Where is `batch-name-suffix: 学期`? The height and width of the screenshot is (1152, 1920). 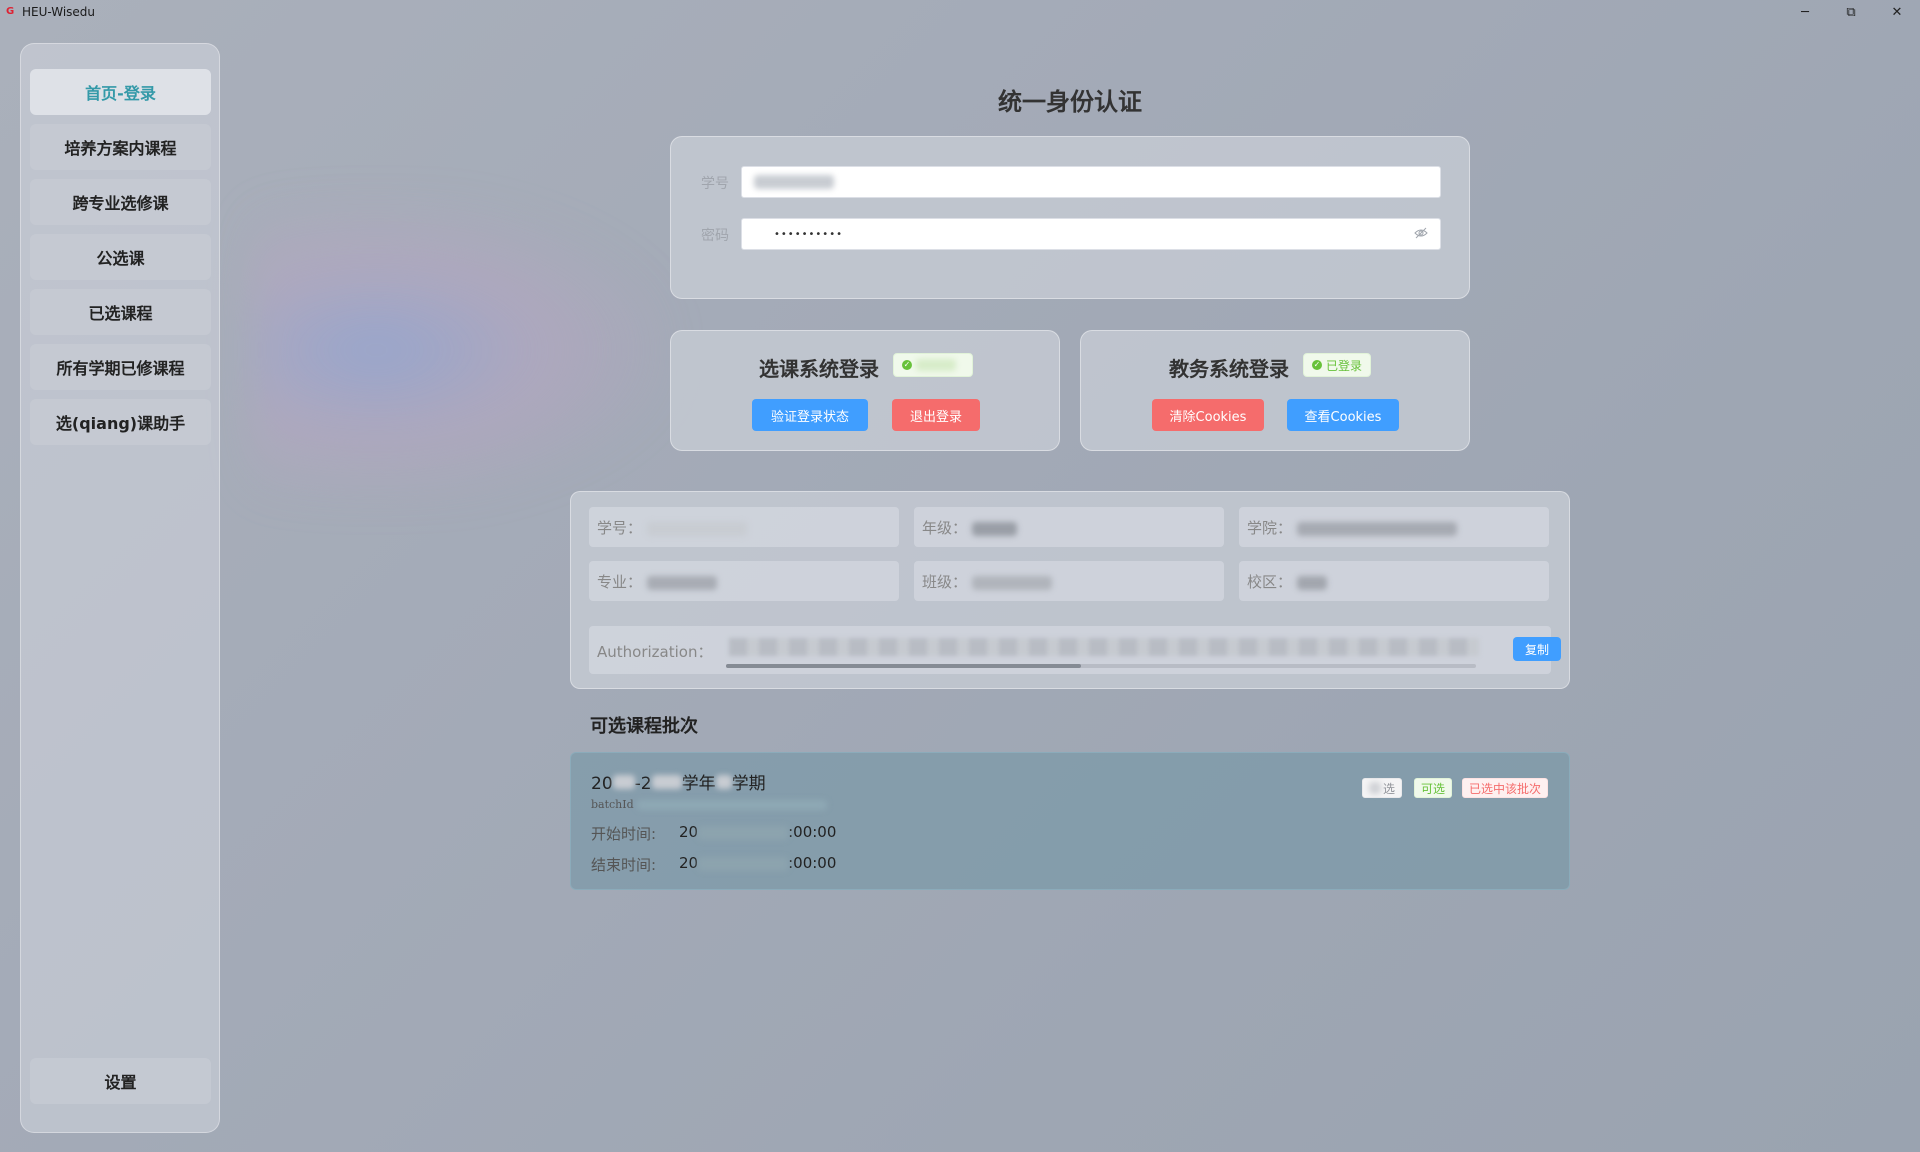
batch-name-suffix: 学期 is located at coordinates (748, 784).